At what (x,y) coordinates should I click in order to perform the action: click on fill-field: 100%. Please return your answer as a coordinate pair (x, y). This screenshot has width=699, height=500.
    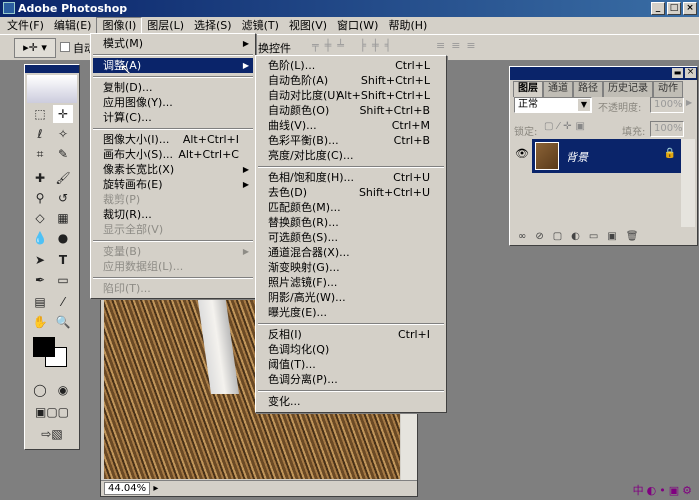
    Looking at the image, I should click on (667, 129).